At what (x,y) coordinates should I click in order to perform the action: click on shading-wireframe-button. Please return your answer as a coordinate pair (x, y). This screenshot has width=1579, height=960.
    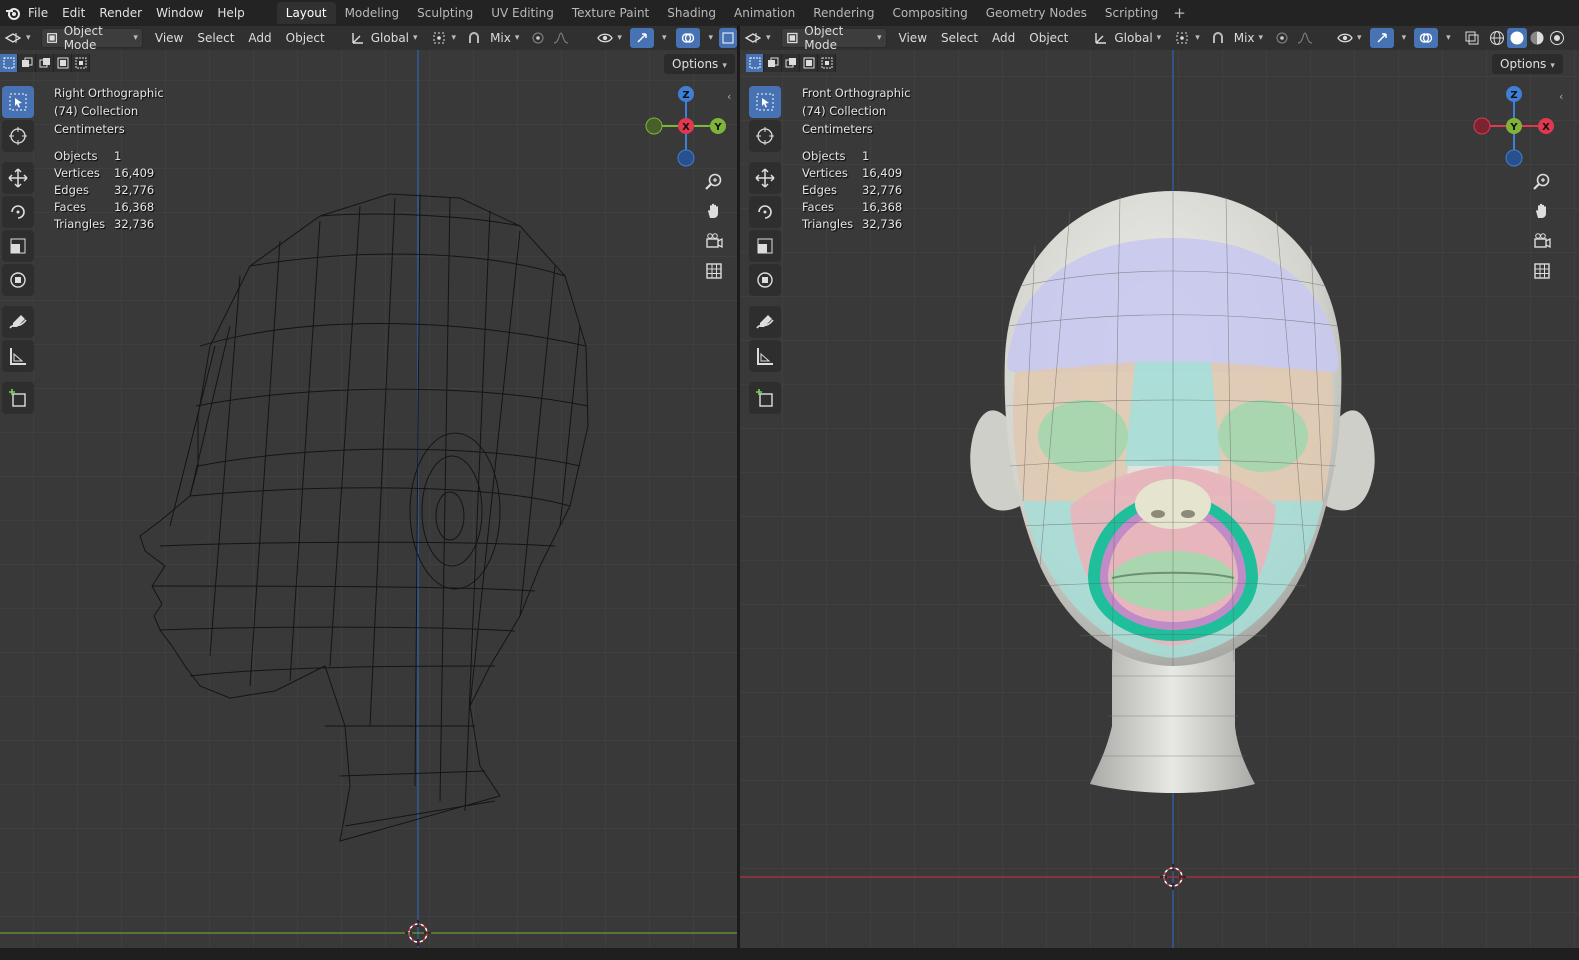
    Looking at the image, I should click on (1497, 38).